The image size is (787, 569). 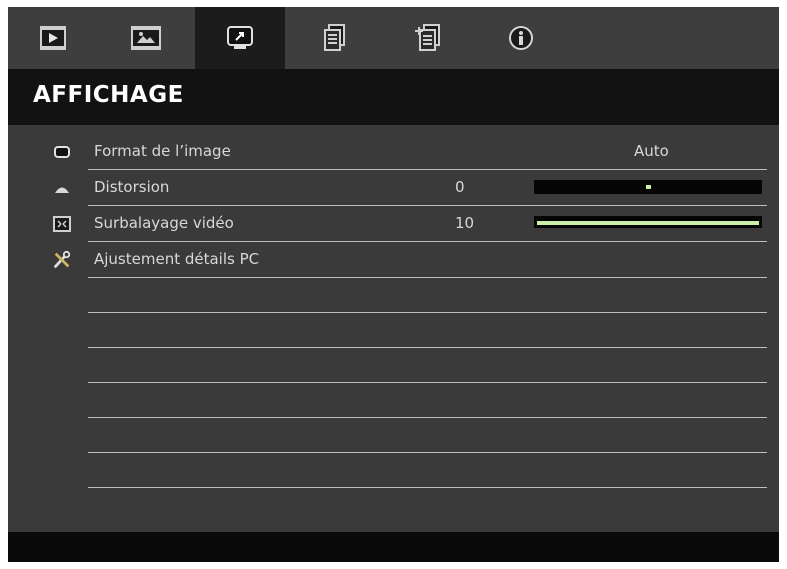 I want to click on menu-item-label: Distorsion, so click(x=132, y=187).